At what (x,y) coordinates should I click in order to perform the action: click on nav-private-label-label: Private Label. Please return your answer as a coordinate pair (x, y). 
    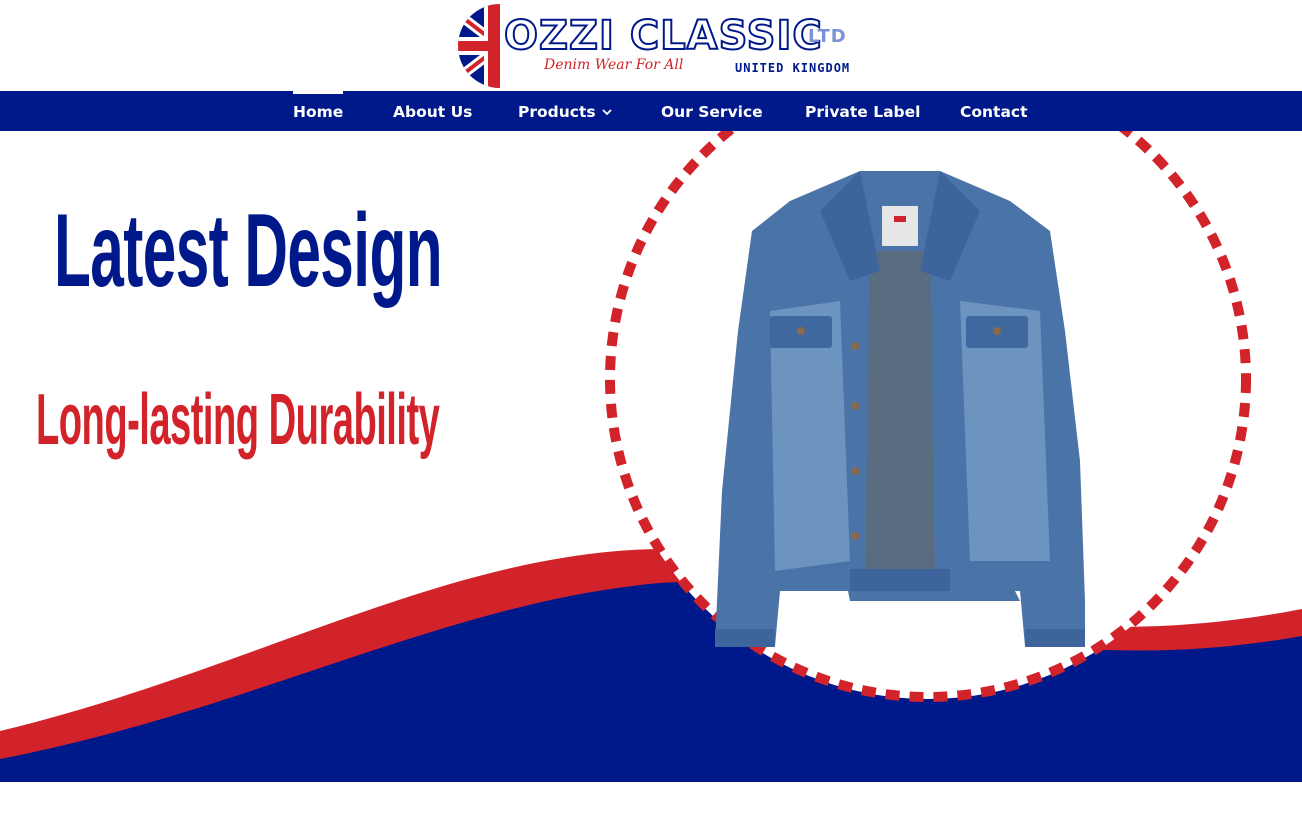
    Looking at the image, I should click on (863, 112).